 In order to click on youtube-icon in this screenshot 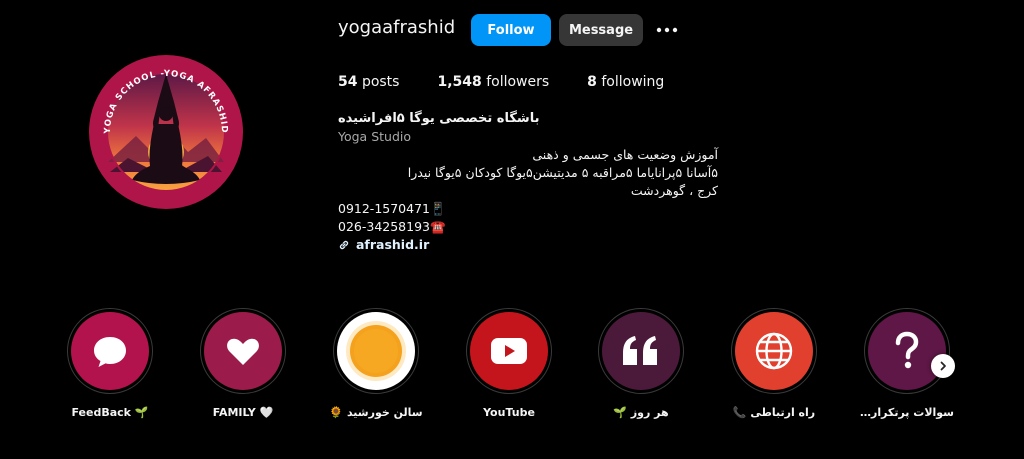, I will do `click(509, 351)`.